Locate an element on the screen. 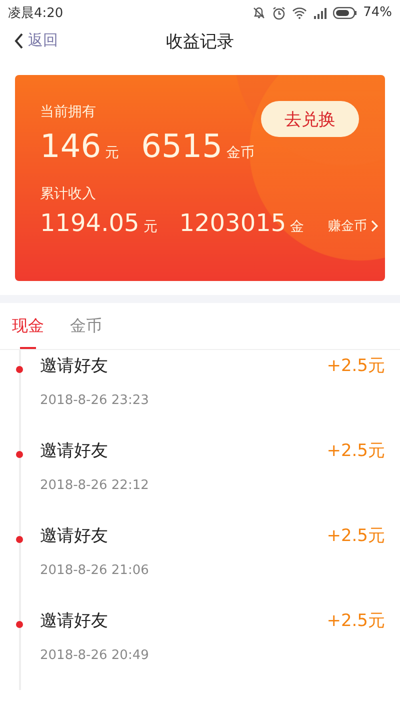 Image resolution: width=400 pixels, height=711 pixels. total-coin-amount: 1203015 is located at coordinates (232, 223).